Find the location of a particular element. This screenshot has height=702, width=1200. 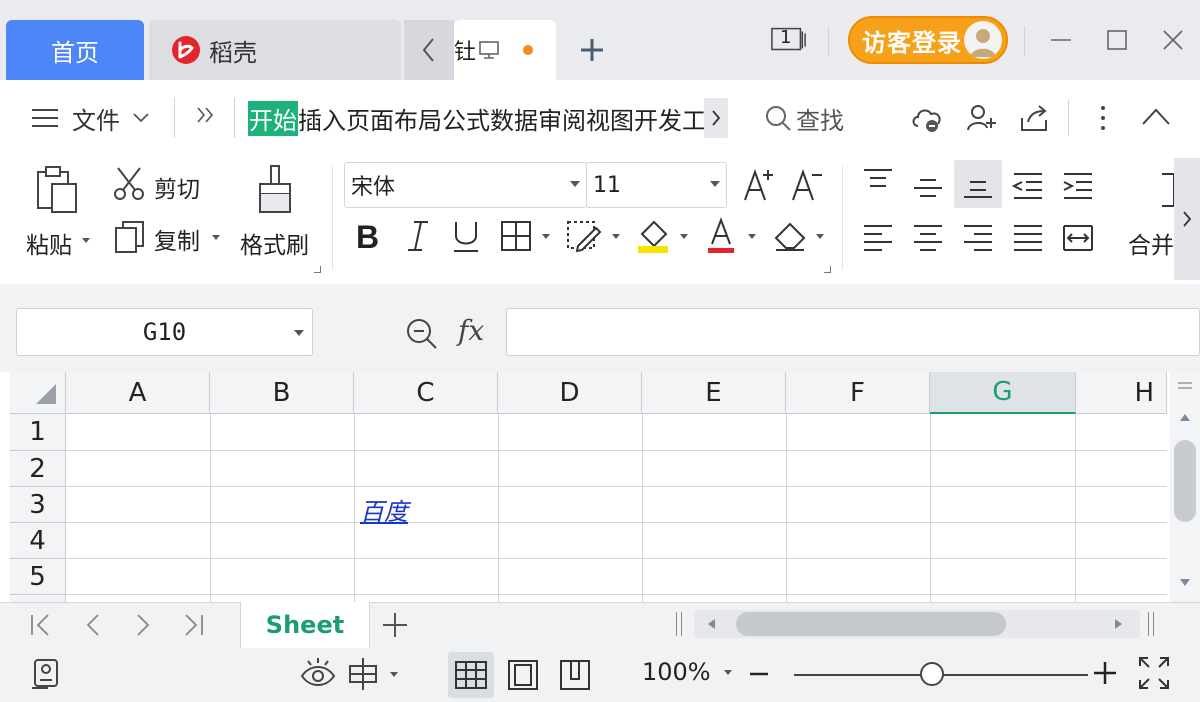

window-manager-button: 1 is located at coordinates (789, 40).